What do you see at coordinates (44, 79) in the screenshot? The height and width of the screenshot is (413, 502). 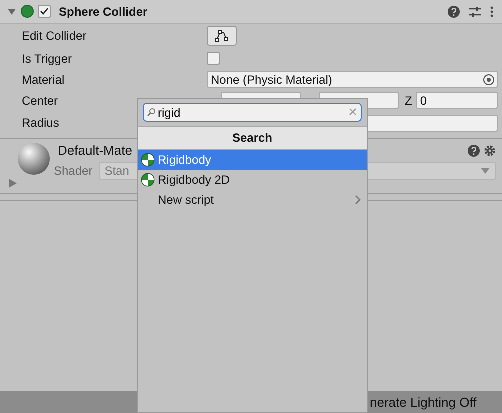 I see `property-label: Material` at bounding box center [44, 79].